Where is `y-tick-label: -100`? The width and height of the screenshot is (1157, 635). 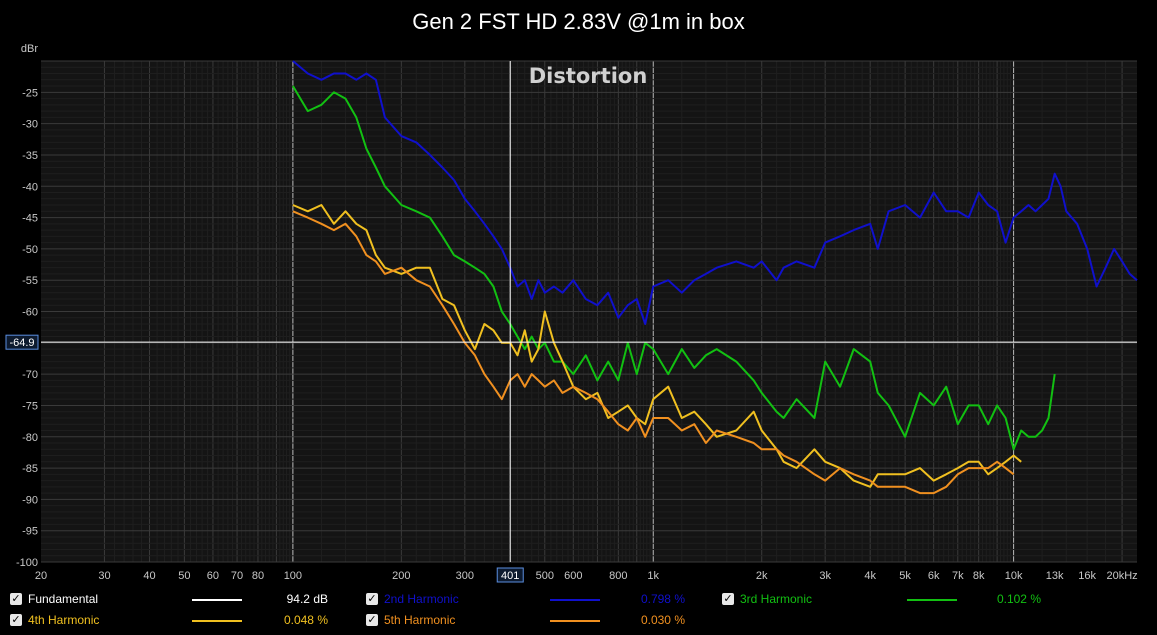 y-tick-label: -100 is located at coordinates (27, 563).